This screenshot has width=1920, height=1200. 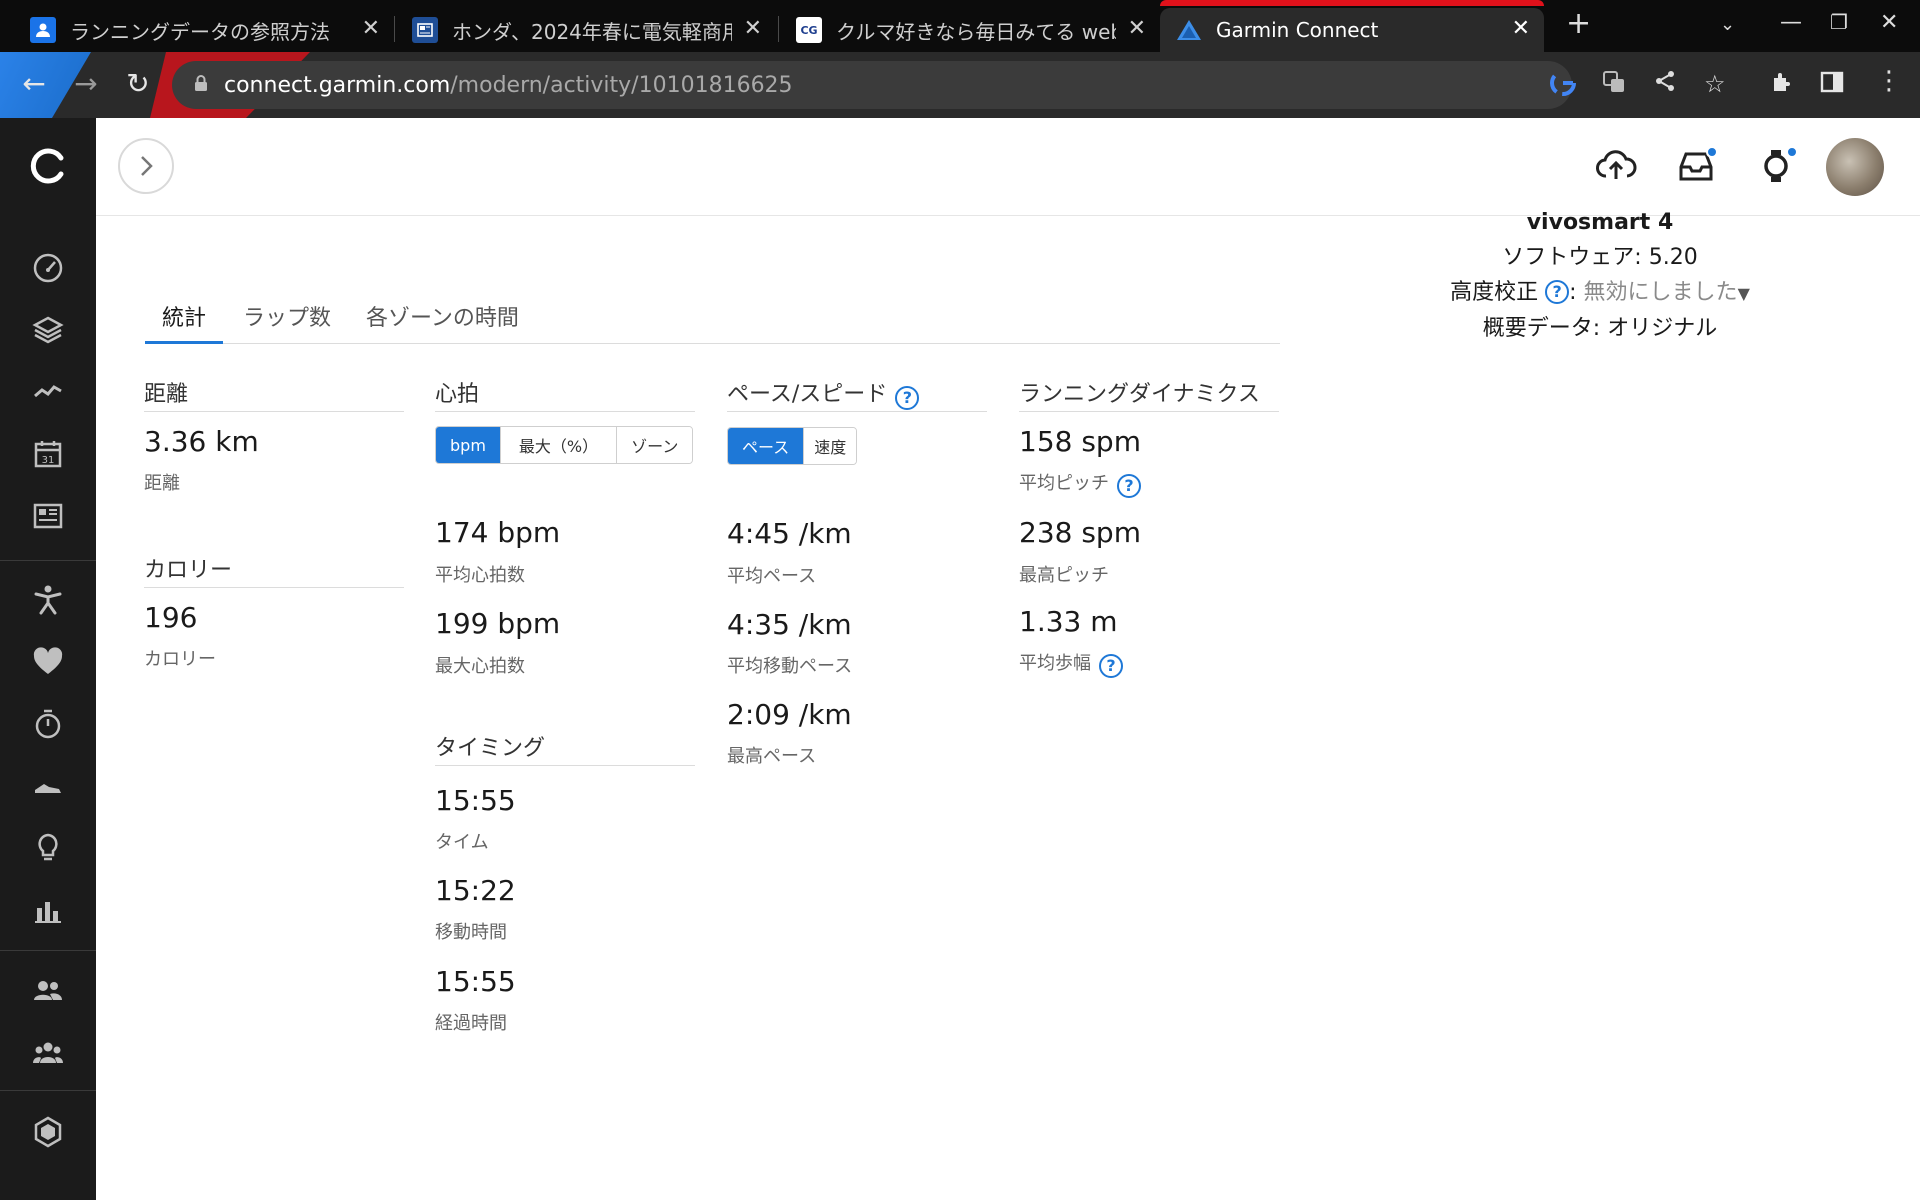 What do you see at coordinates (34, 83) in the screenshot?
I see `back-arrow-icon: ←` at bounding box center [34, 83].